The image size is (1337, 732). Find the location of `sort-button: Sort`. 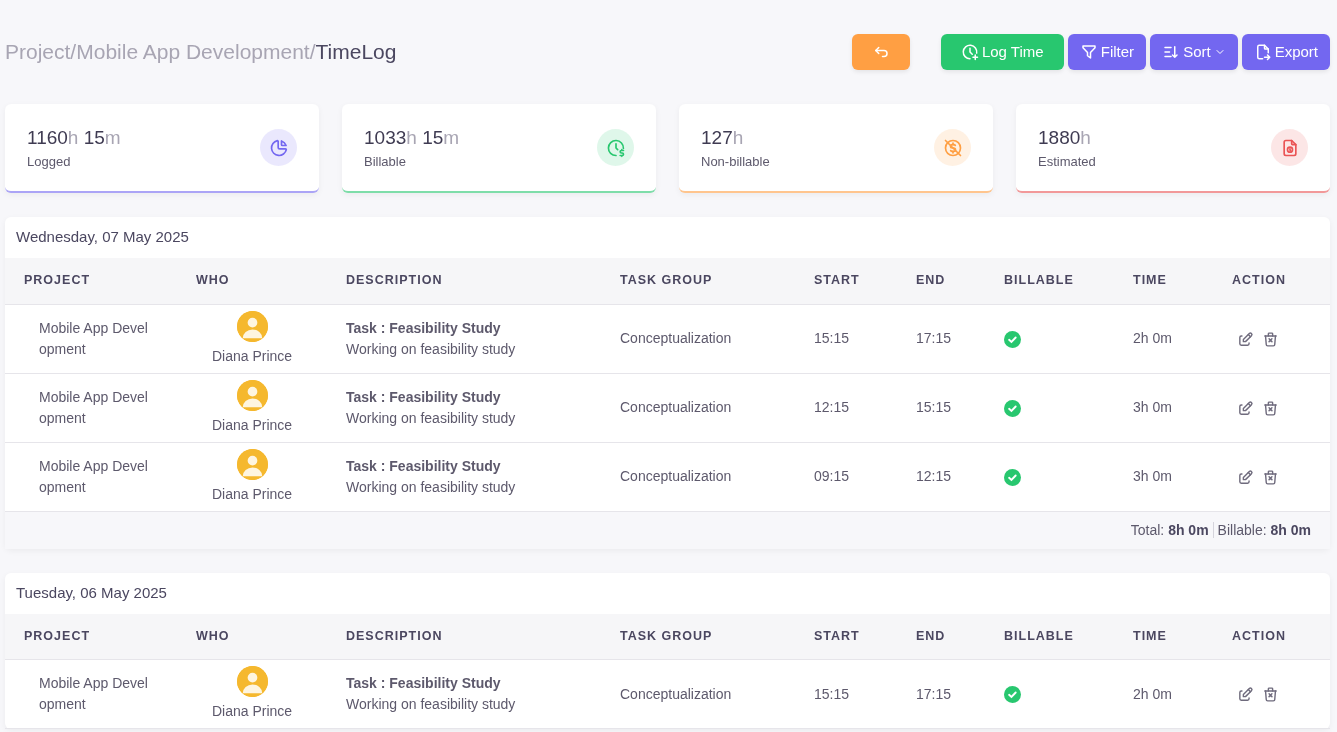

sort-button: Sort is located at coordinates (1194, 52).